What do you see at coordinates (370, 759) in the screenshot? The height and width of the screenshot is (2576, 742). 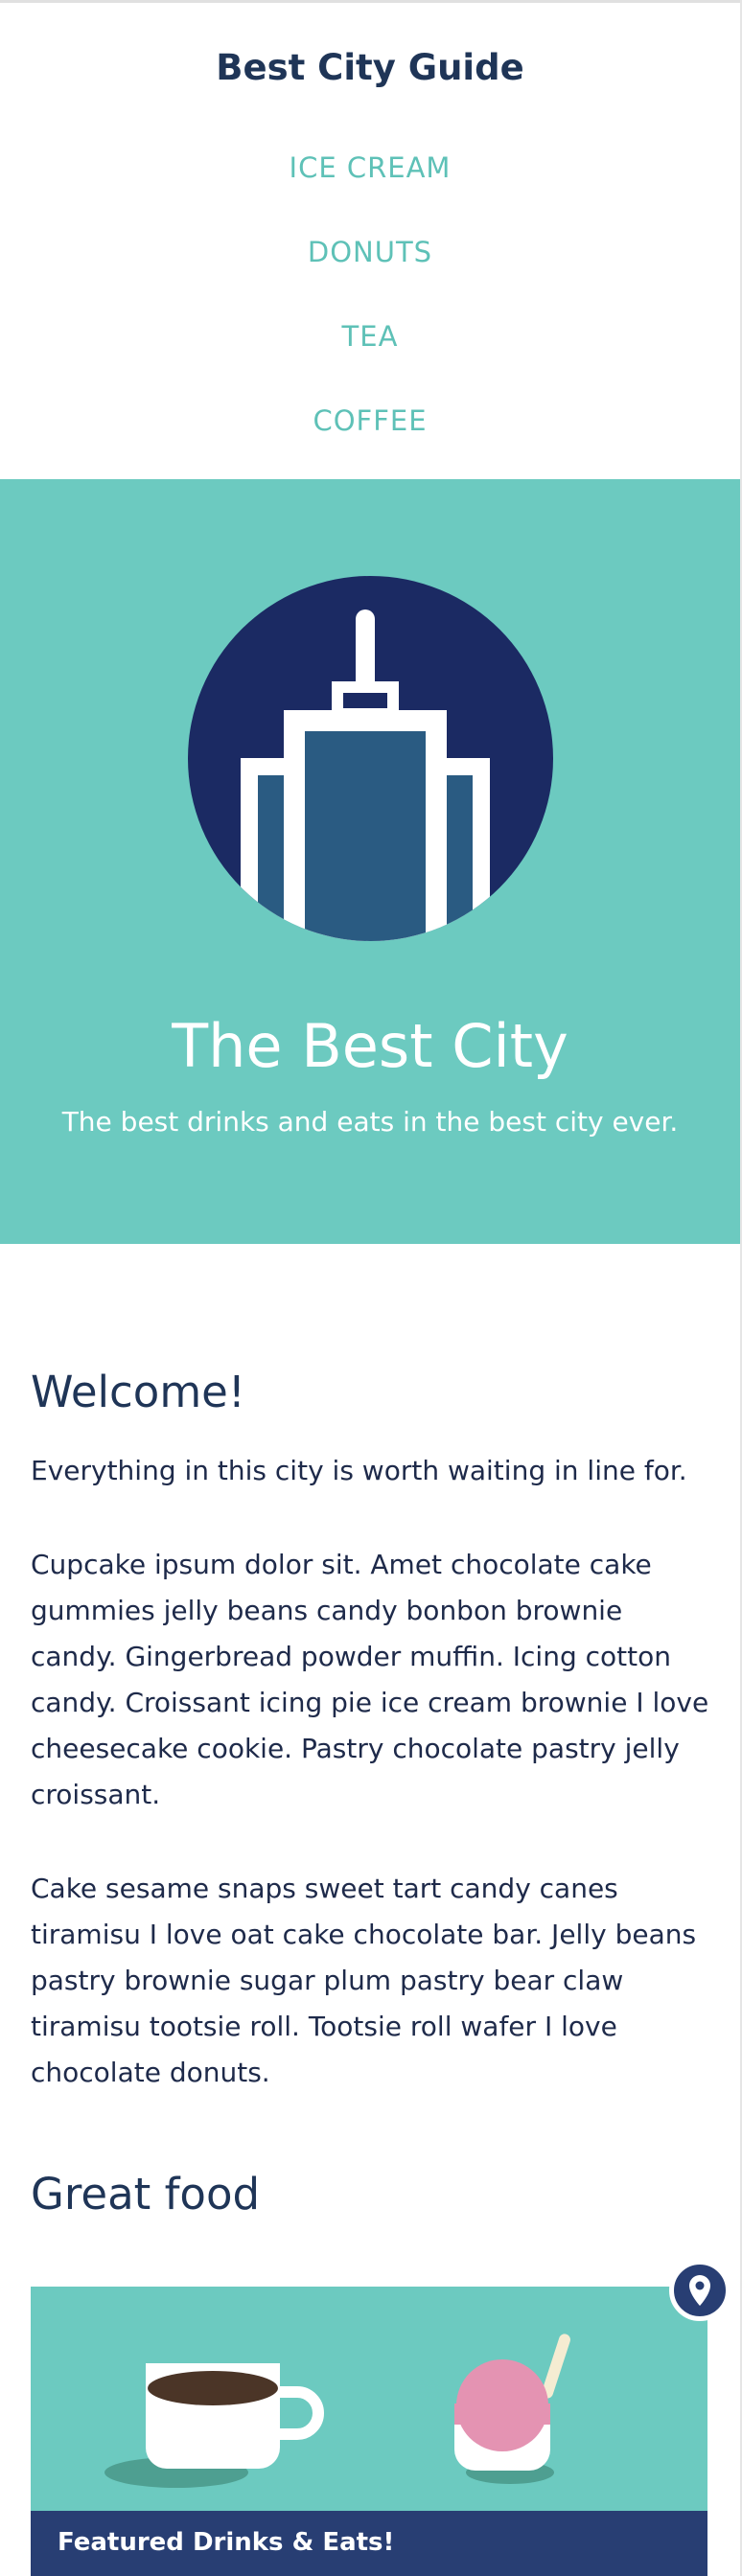 I see `city-skyline-icon` at bounding box center [370, 759].